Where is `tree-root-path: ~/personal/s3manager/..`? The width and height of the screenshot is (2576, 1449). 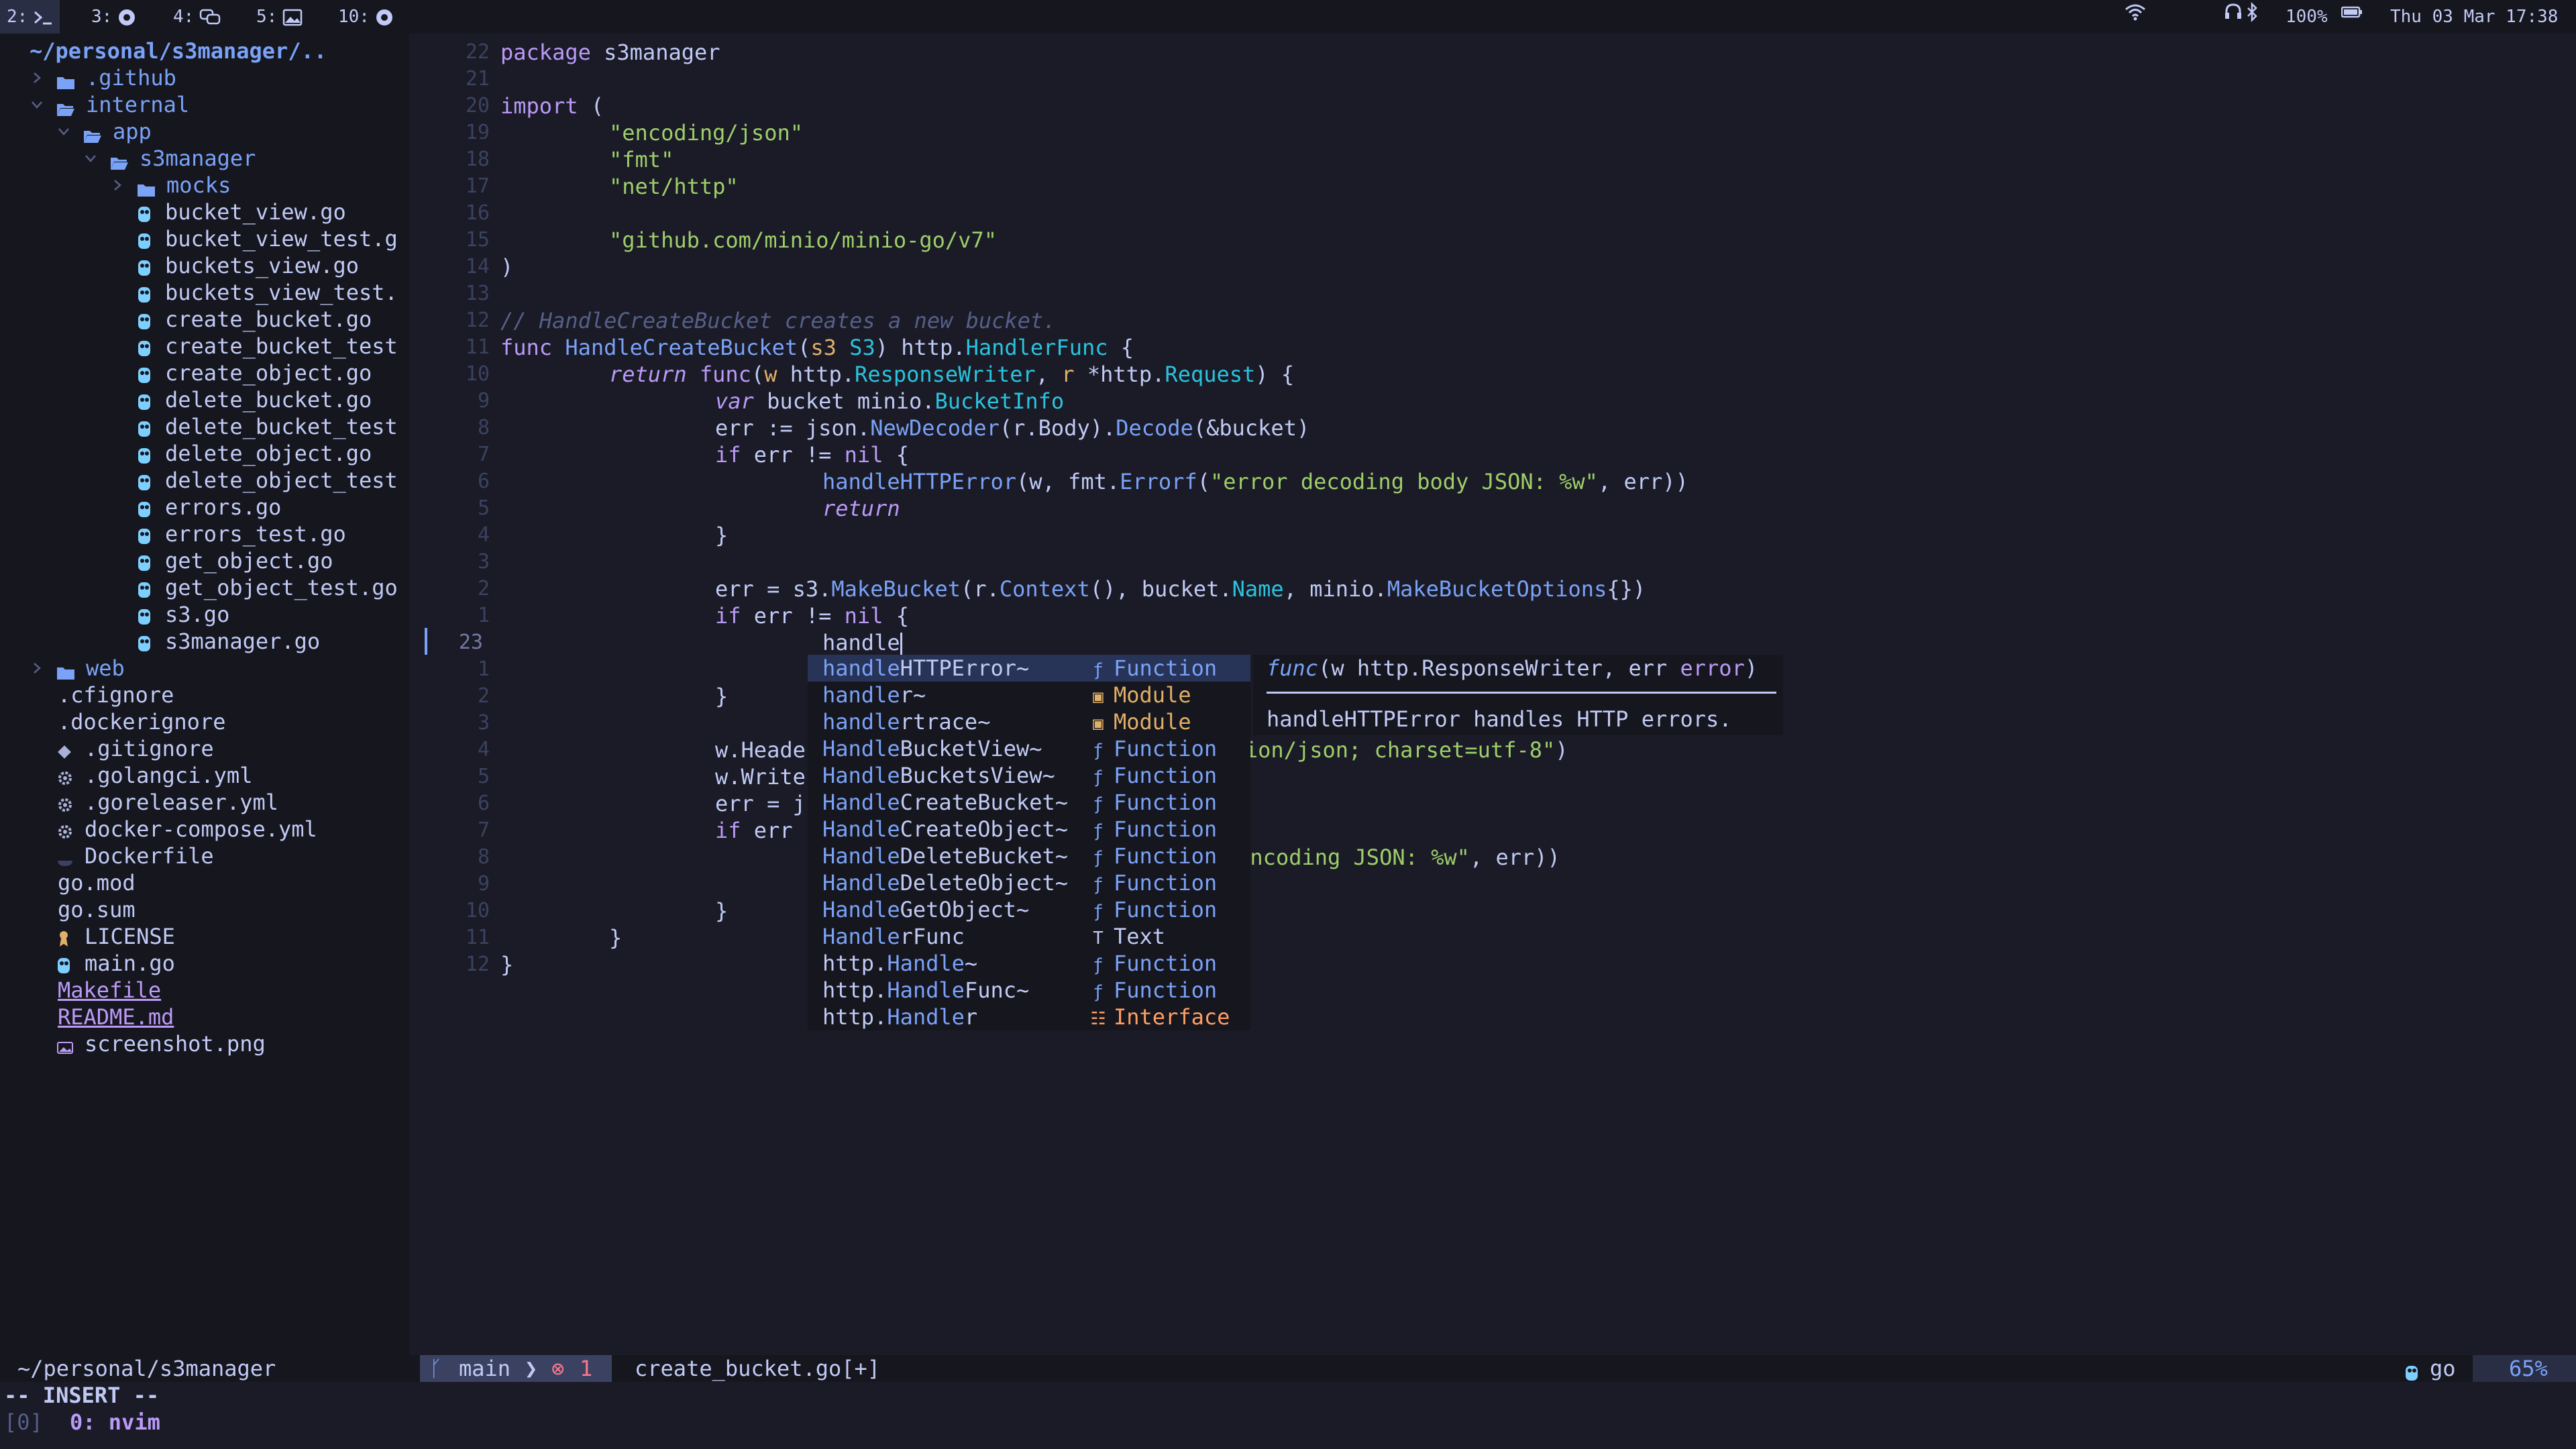 tree-root-path: ~/personal/s3manager/.. is located at coordinates (178, 51).